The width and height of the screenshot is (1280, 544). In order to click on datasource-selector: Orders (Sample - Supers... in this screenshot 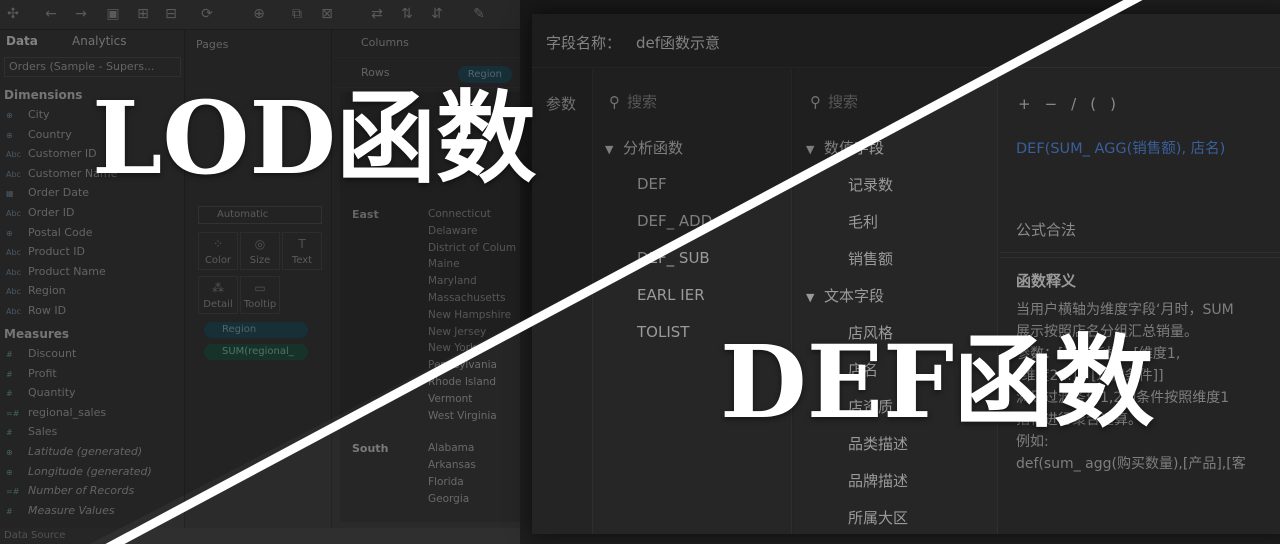, I will do `click(92, 67)`.